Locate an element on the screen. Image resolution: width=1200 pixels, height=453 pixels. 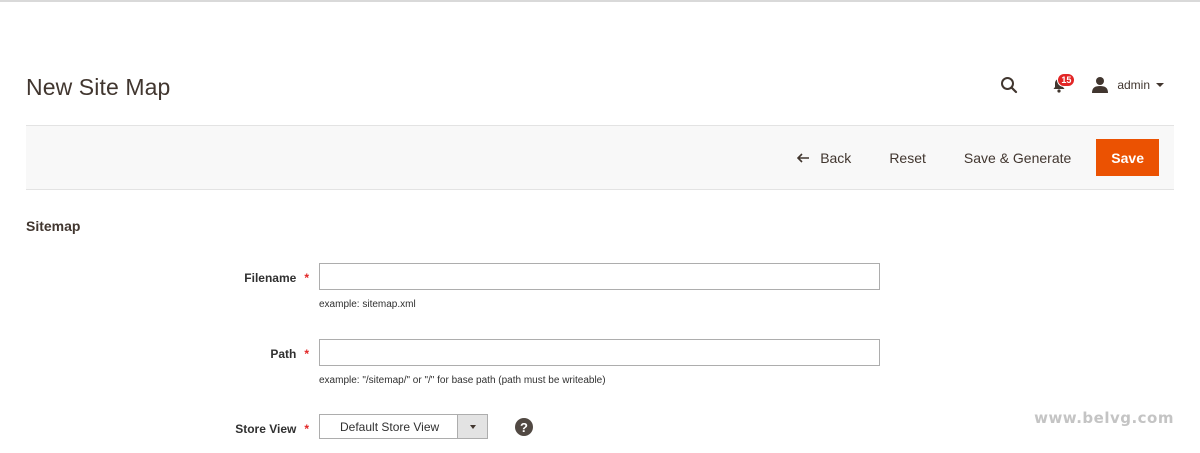
store-view-label: Store View * is located at coordinates (209, 429).